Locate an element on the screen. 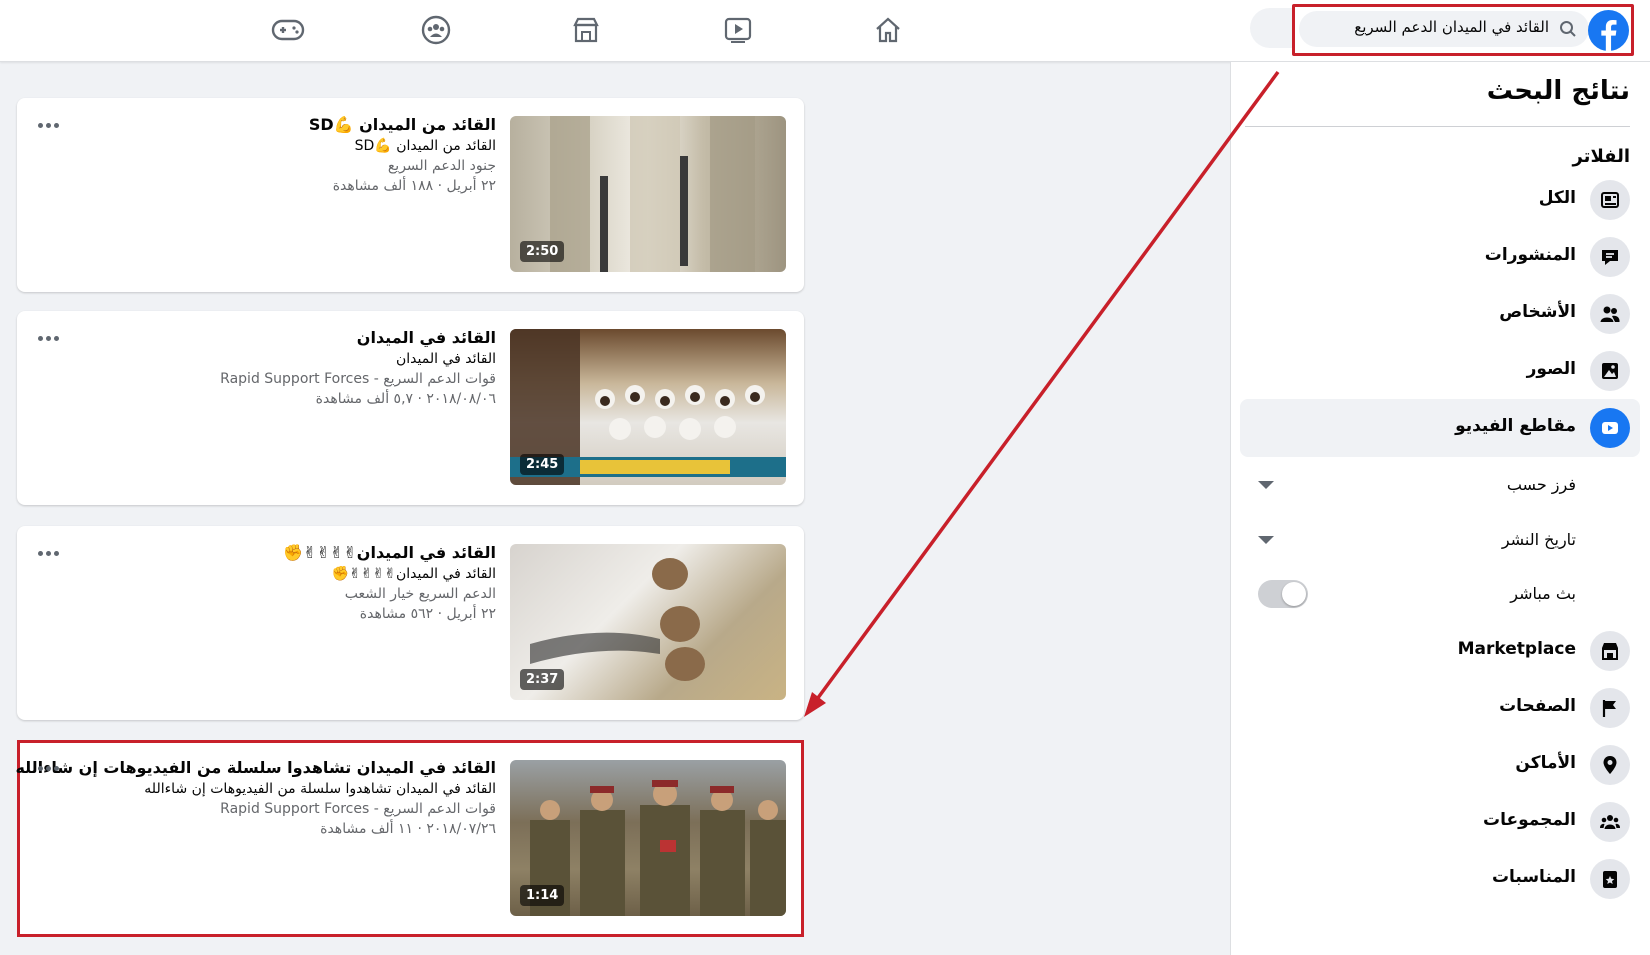  video-title: القائد في الميدان✌✌✌✌✊ is located at coordinates (389, 553).